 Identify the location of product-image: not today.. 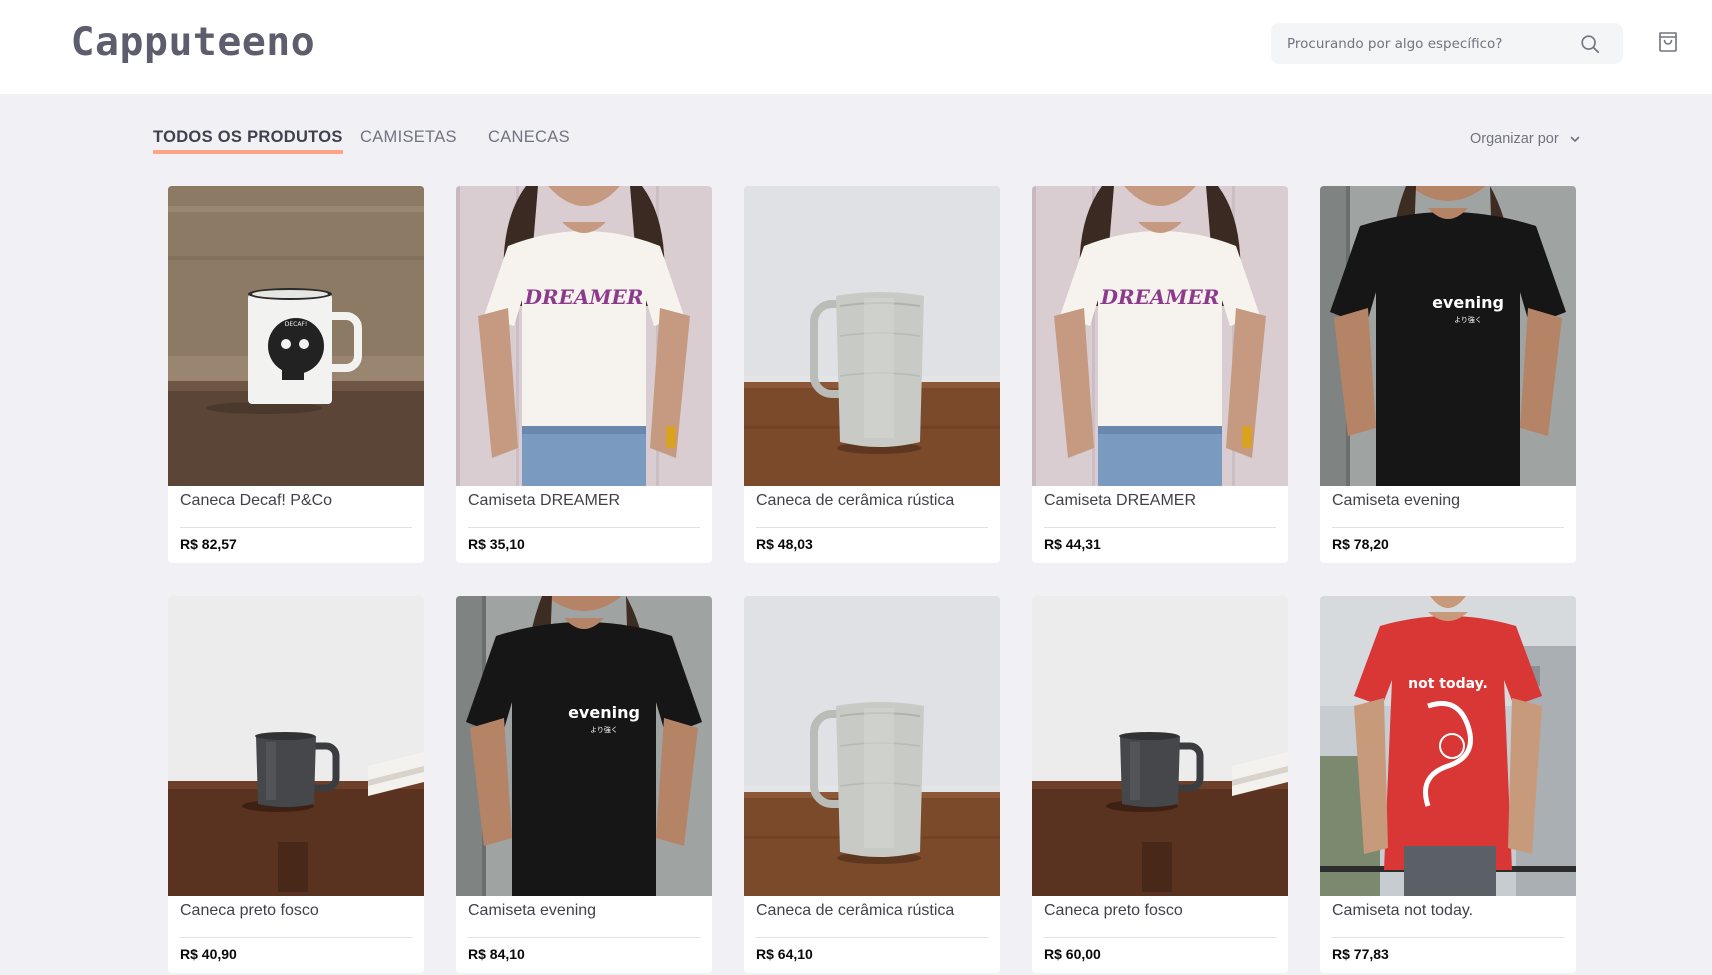
(1448, 746).